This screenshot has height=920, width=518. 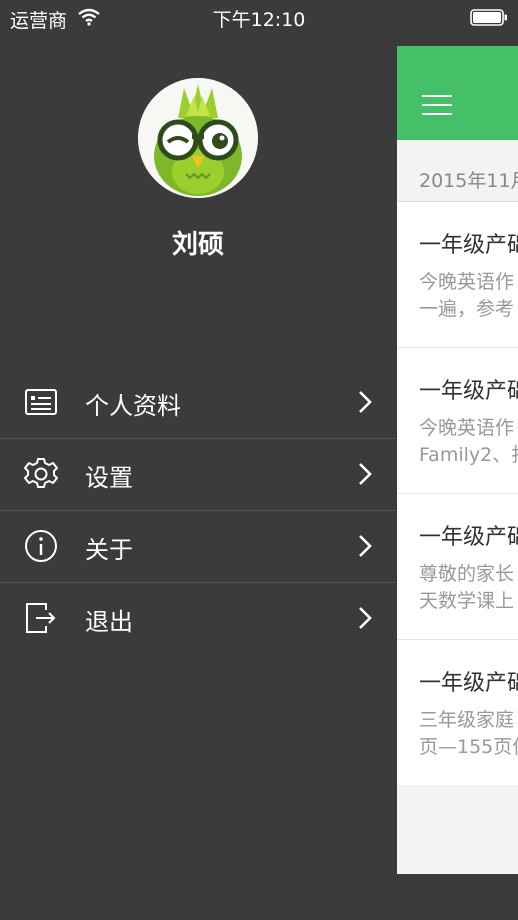 What do you see at coordinates (41, 402) in the screenshot?
I see `profile-card-icon` at bounding box center [41, 402].